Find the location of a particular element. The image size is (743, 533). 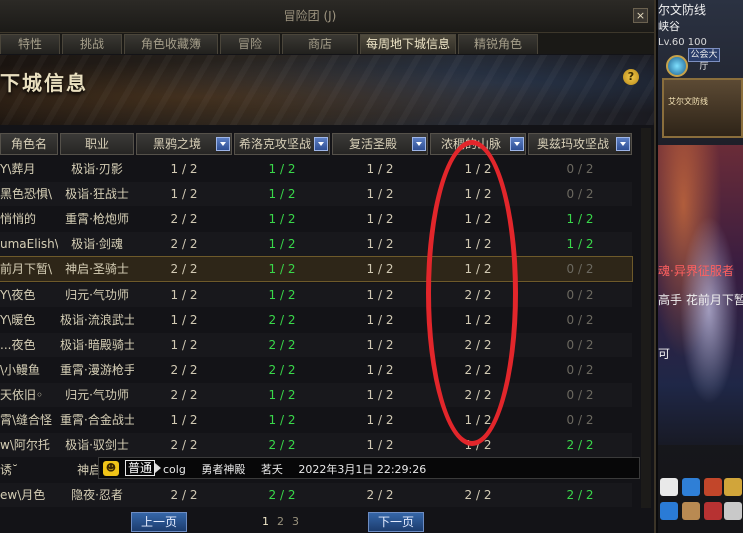

tab-5: 商店 is located at coordinates (320, 44).